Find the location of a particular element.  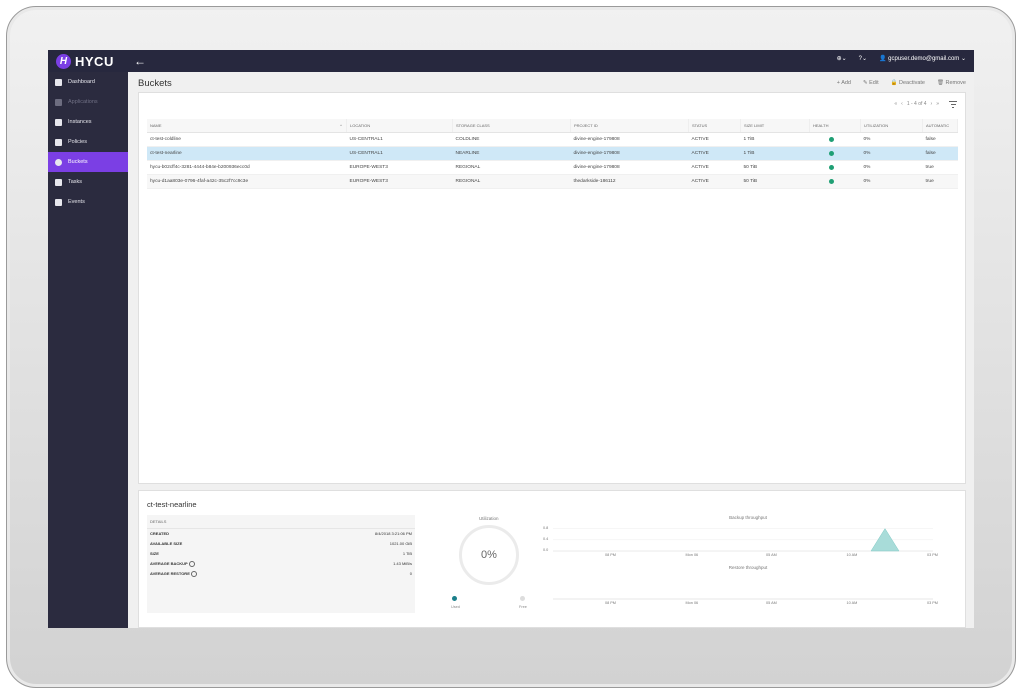

action-toolbar: + Add ✎ Edit 🔒 Deactivate 🗑 Remove is located at coordinates (901, 83).